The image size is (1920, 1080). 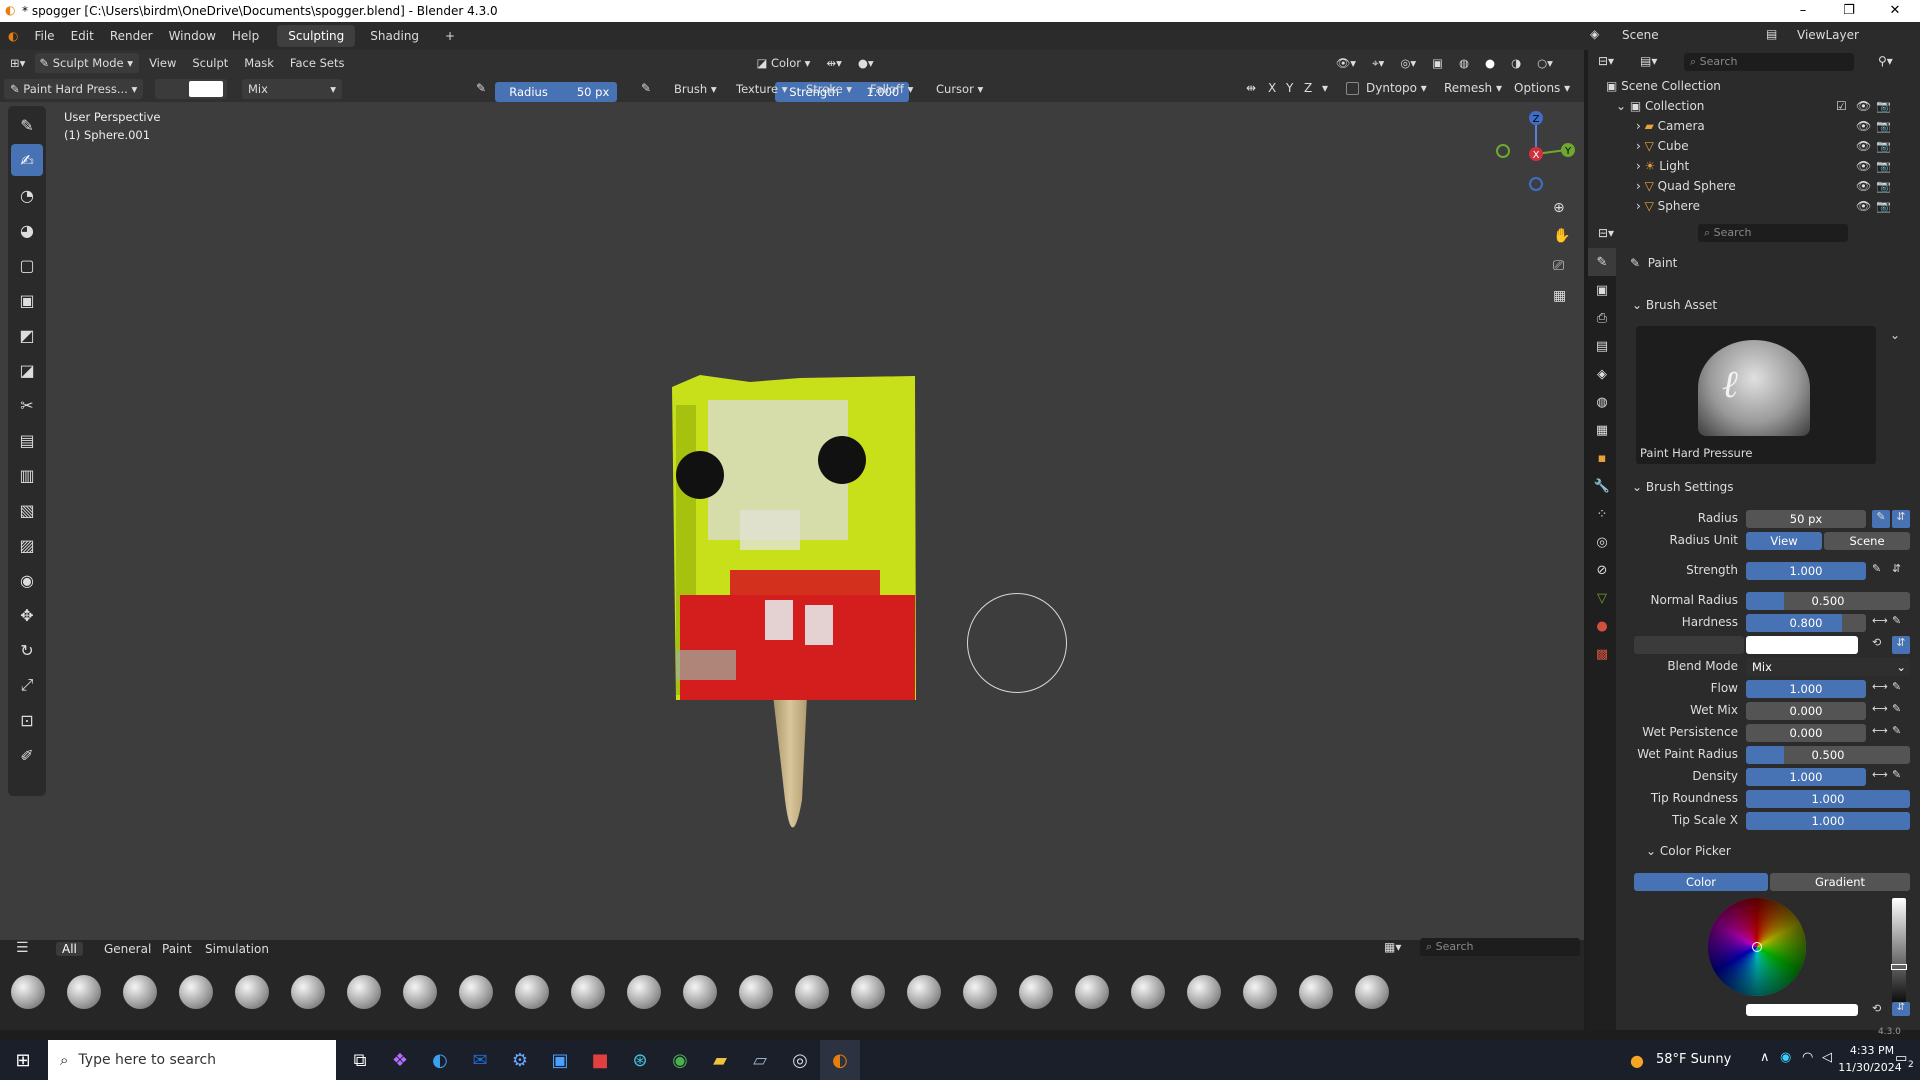 What do you see at coordinates (1896, 730) in the screenshot?
I see `wet-persistence-pressure-icon: ✎` at bounding box center [1896, 730].